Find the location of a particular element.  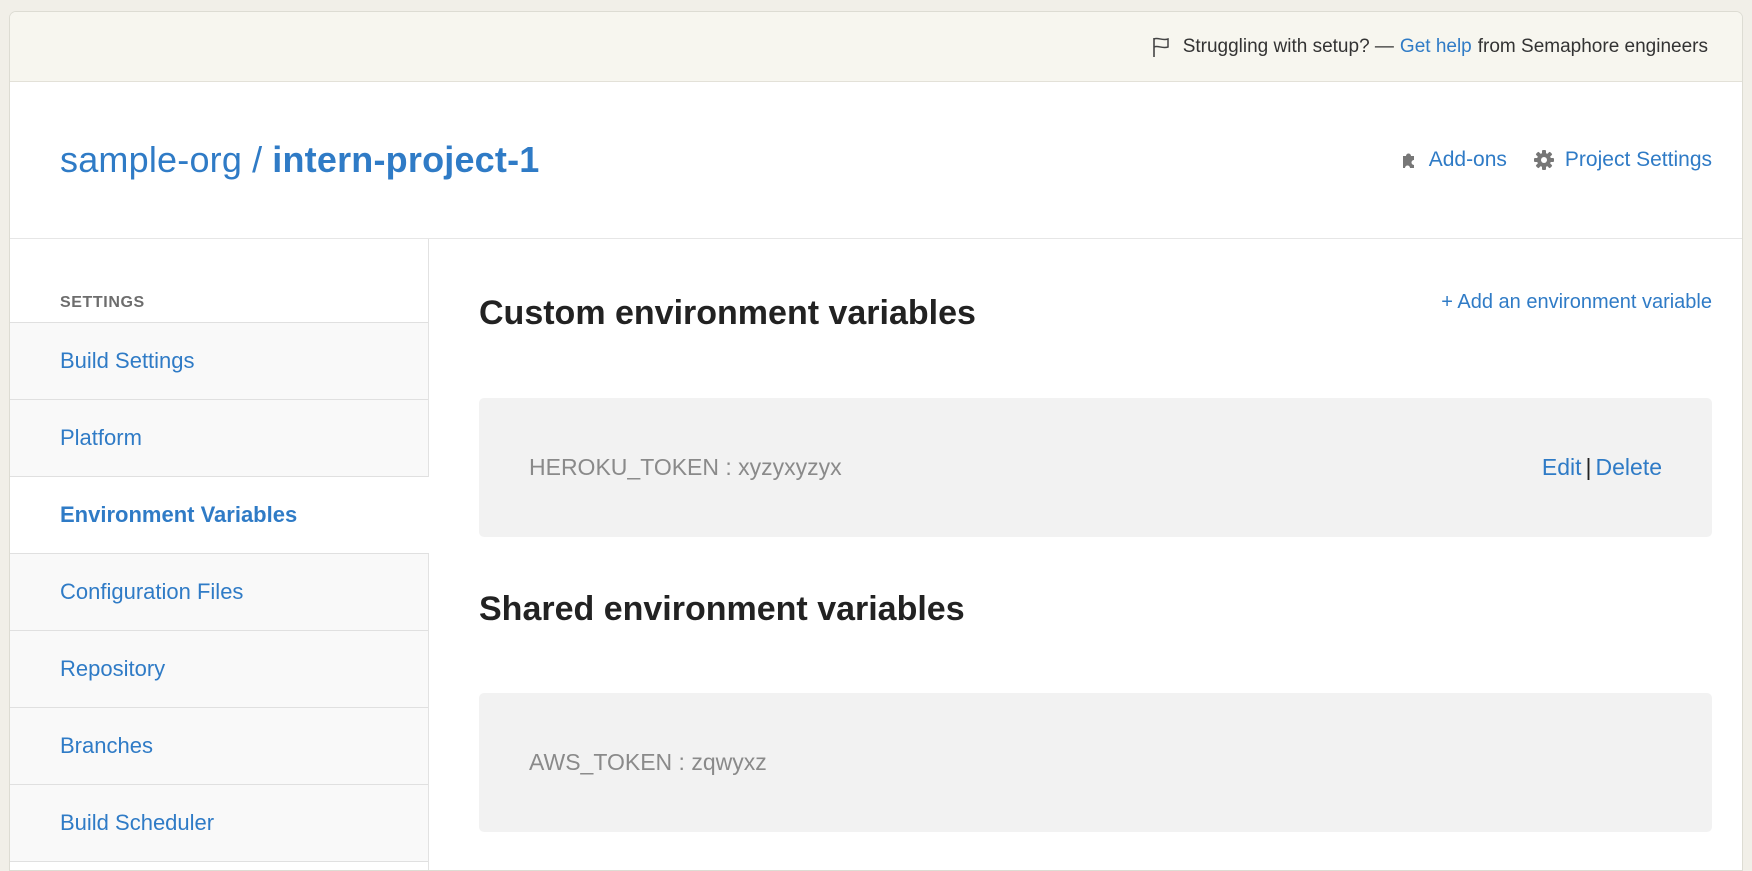

org-link: sample-org is located at coordinates (151, 159).